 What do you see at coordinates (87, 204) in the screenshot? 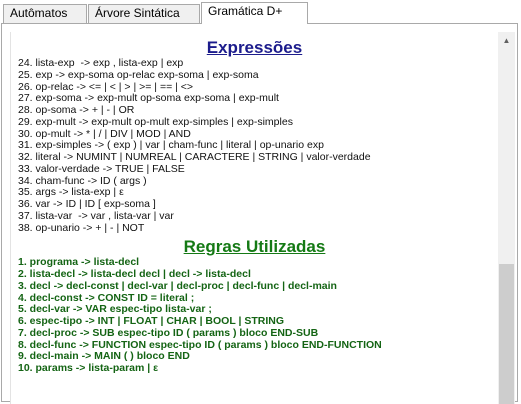
I see `expression-line: 36. var -> ID | ID [ exp-soma ]` at bounding box center [87, 204].